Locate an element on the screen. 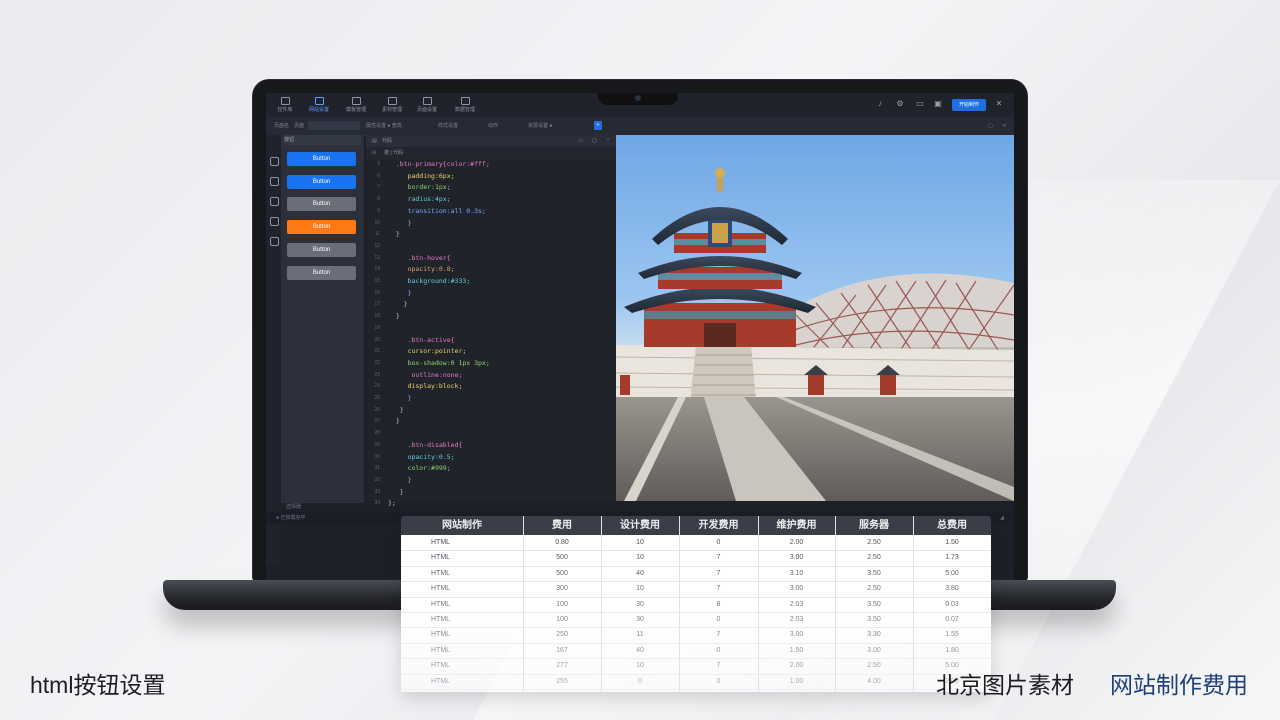 Image resolution: width=1280 pixels, height=720 pixels. properties-bar: 页面名 页面 属性设置 ● 宽高 样式设置 动作 资源设置 ● + ▢ ⋖ is located at coordinates (640, 126).